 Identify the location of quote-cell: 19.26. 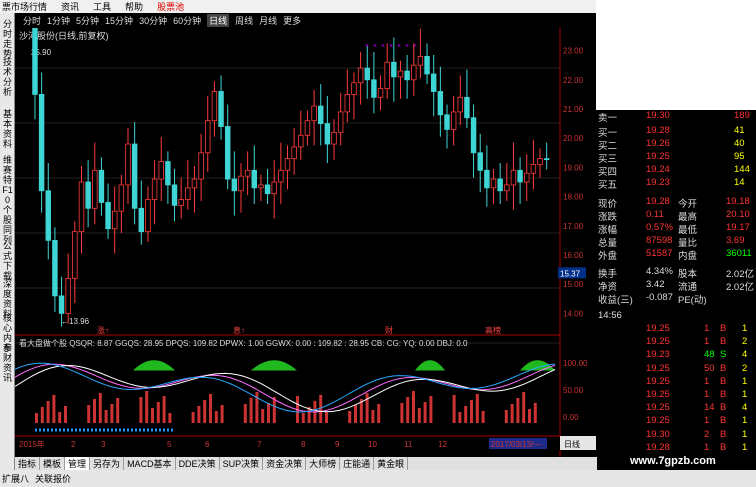
(658, 143).